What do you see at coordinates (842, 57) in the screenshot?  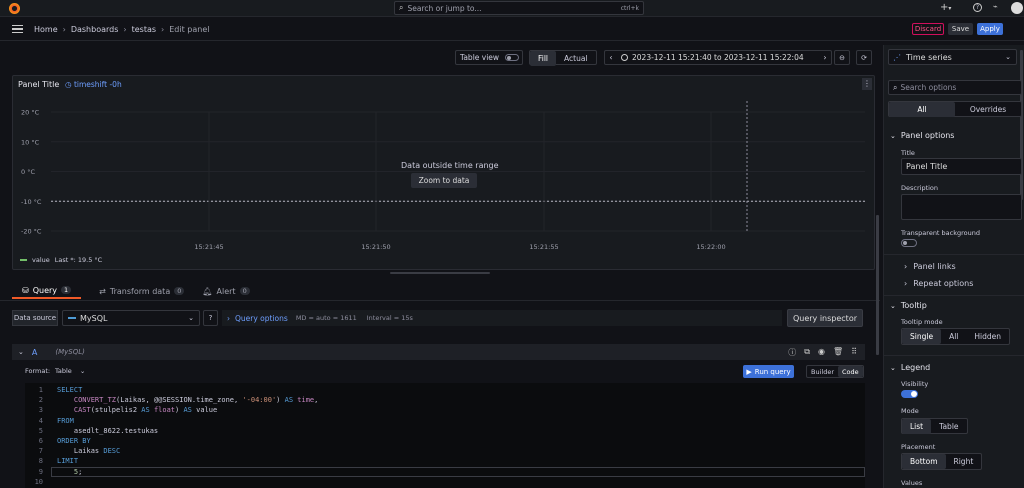 I see `zoom-out-button: ⊖` at bounding box center [842, 57].